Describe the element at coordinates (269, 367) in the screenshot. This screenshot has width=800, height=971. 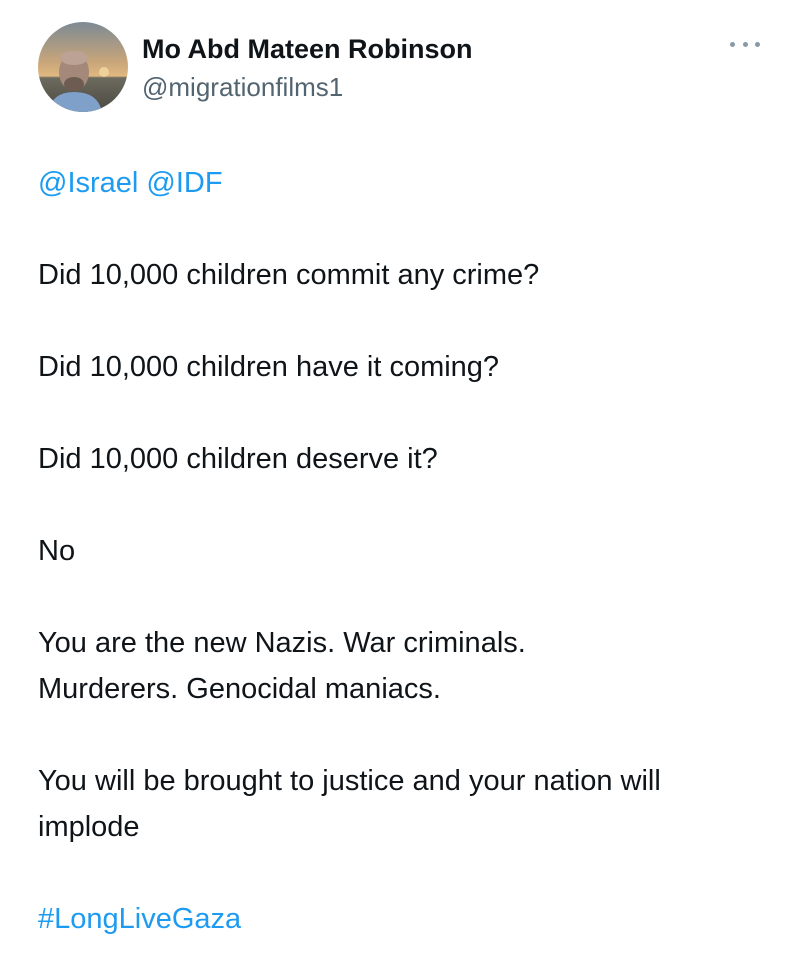
I see `tweet-paragraph: Did 10,000 children have it coming?` at that location.